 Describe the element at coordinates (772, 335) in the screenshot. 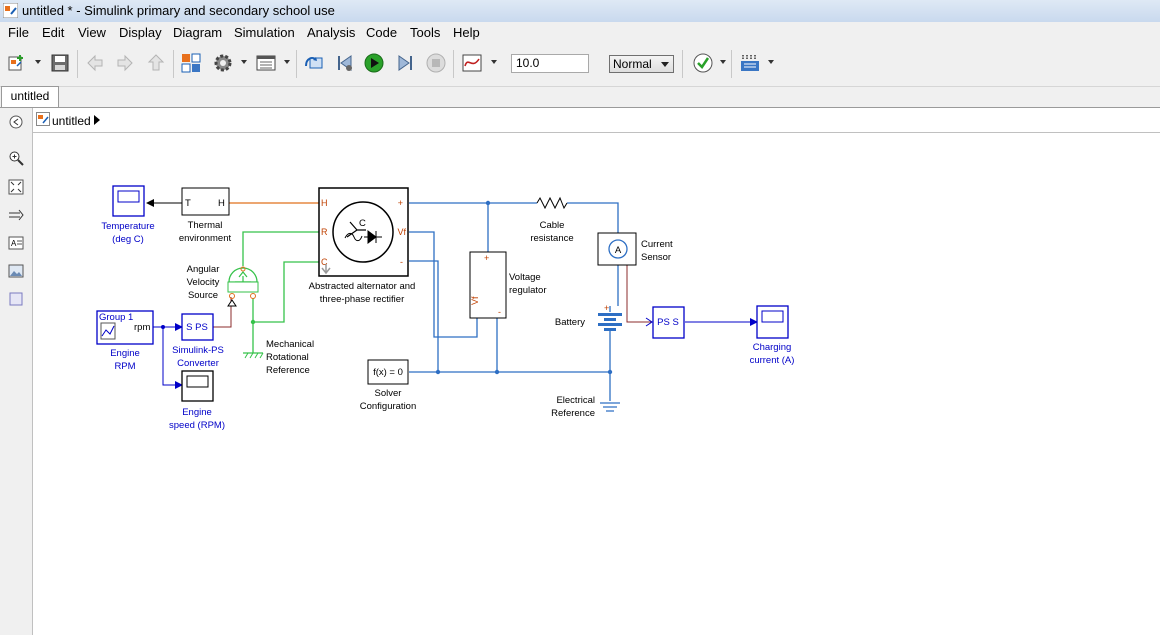

I see `charging-current-scope-block: Charging current (A)` at that location.